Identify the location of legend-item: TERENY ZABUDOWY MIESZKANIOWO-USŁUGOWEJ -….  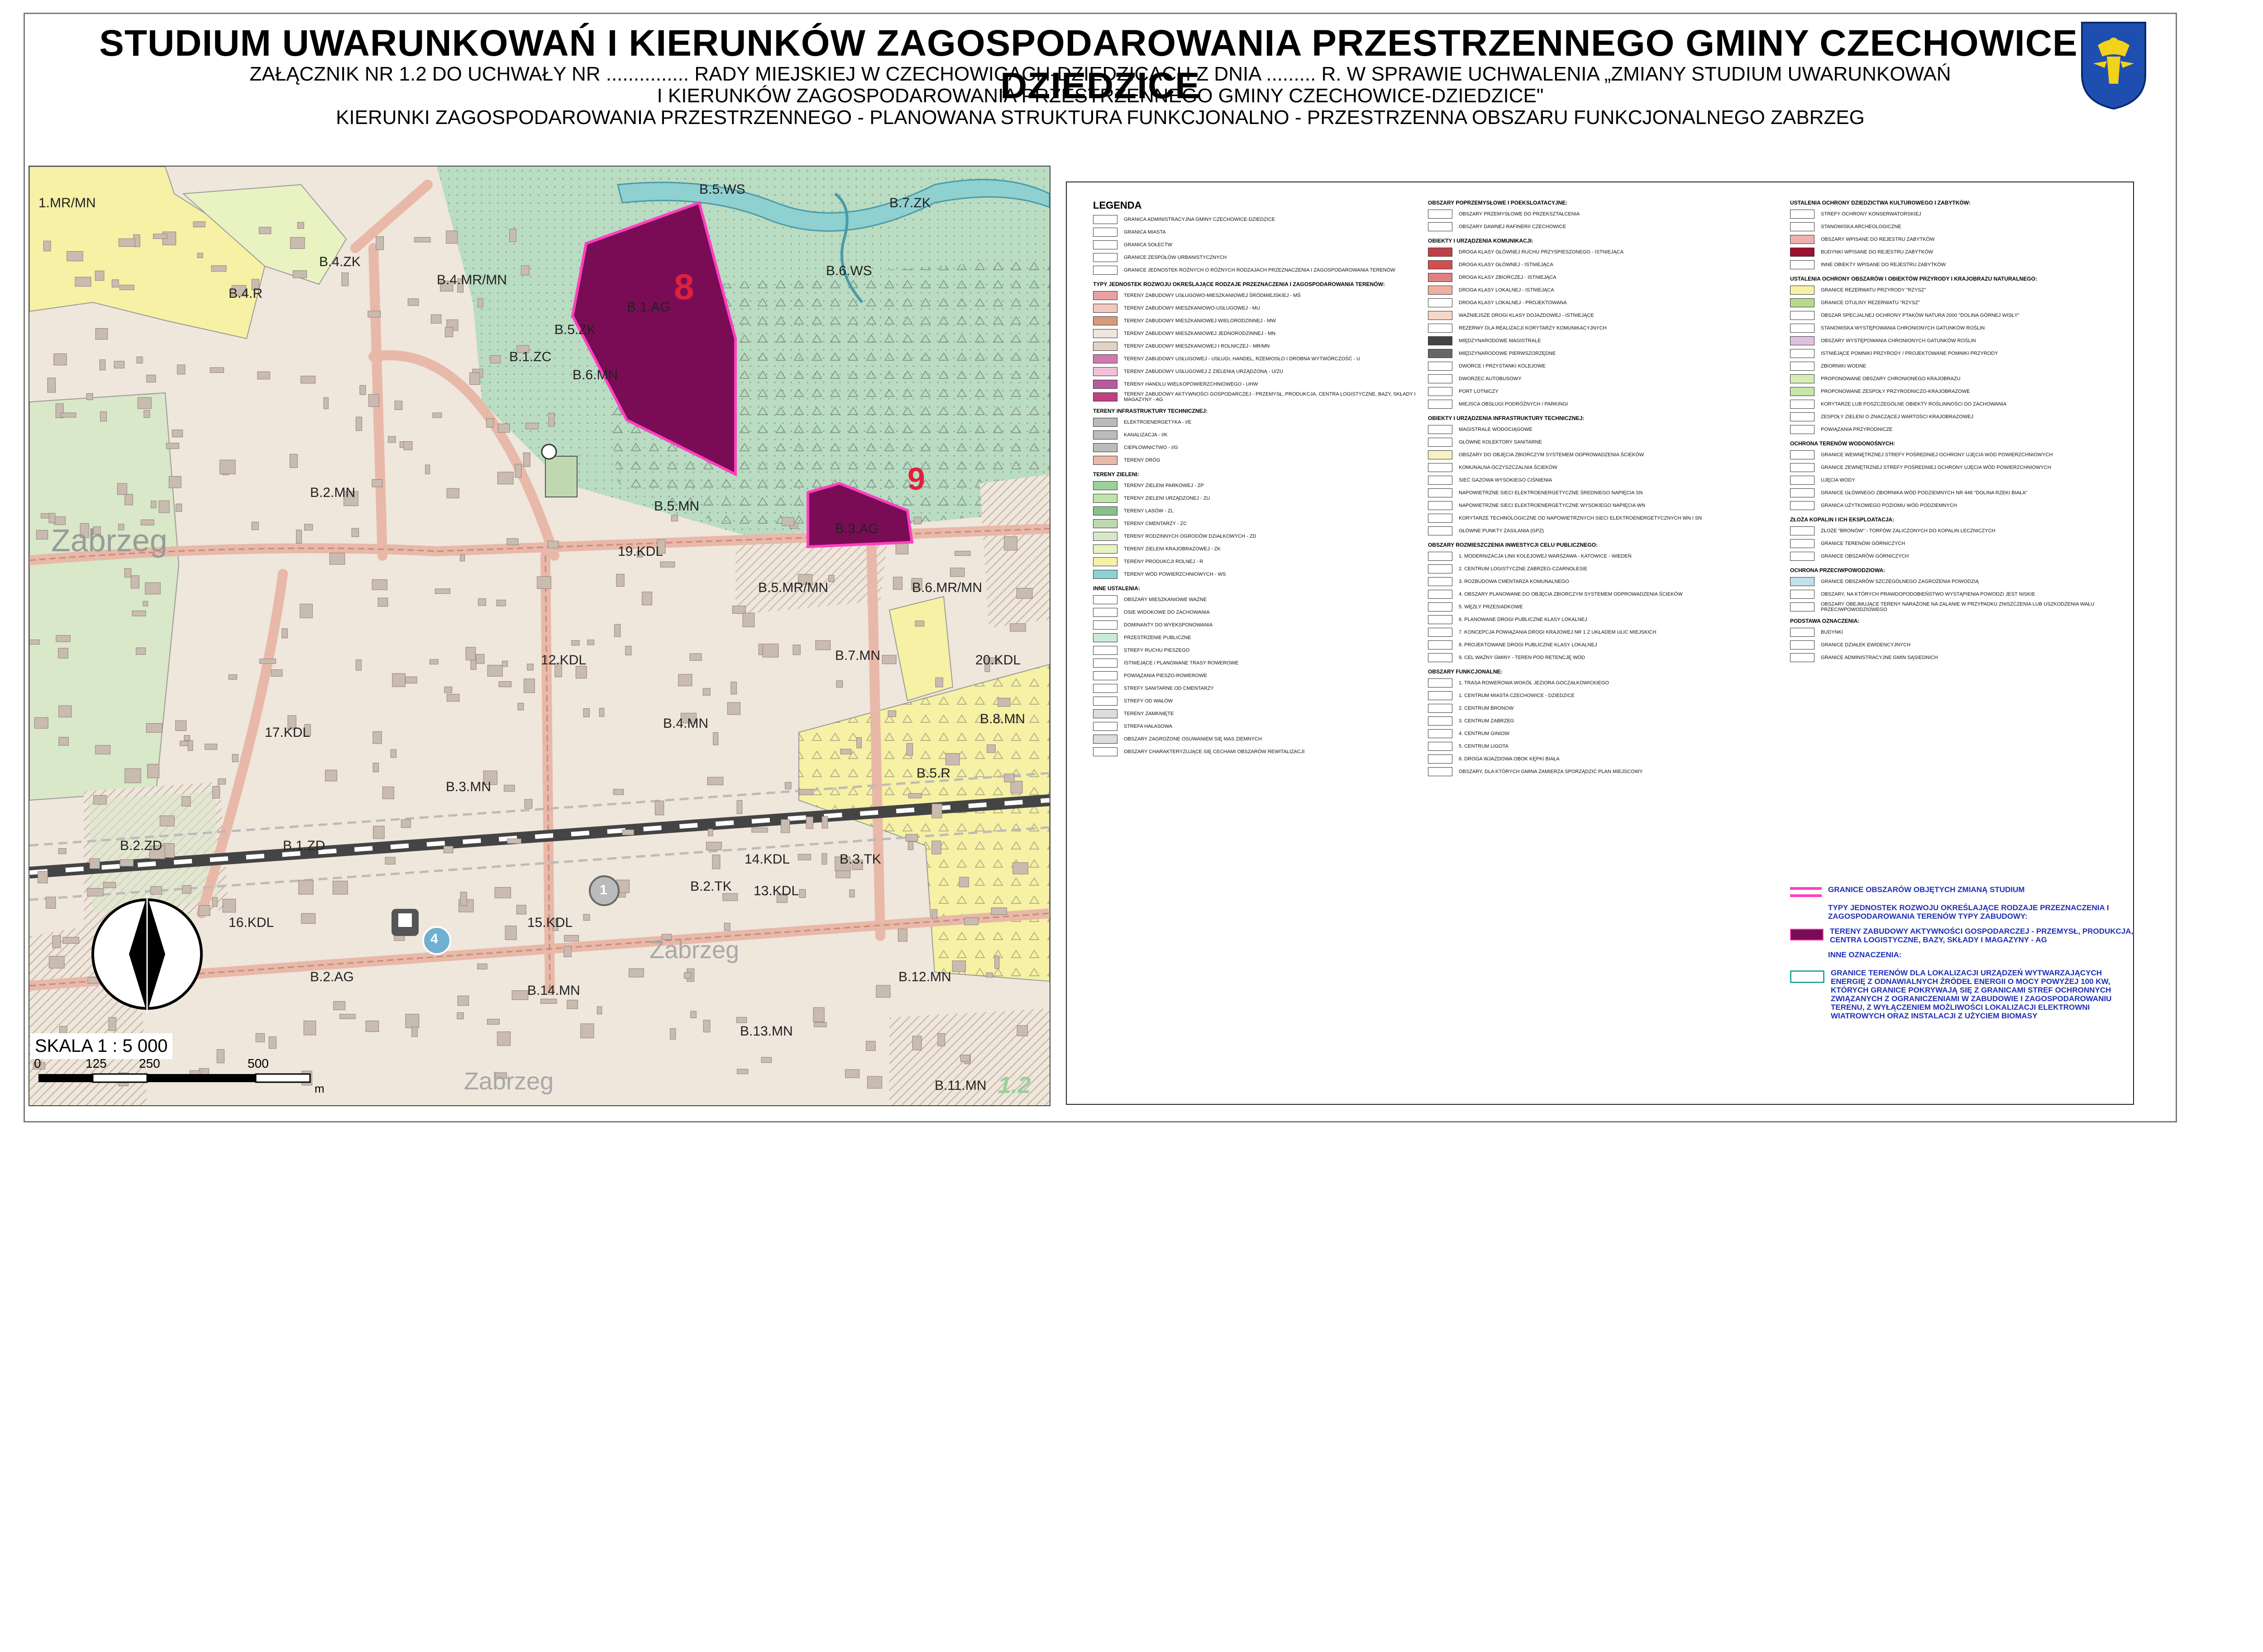
(1265, 308).